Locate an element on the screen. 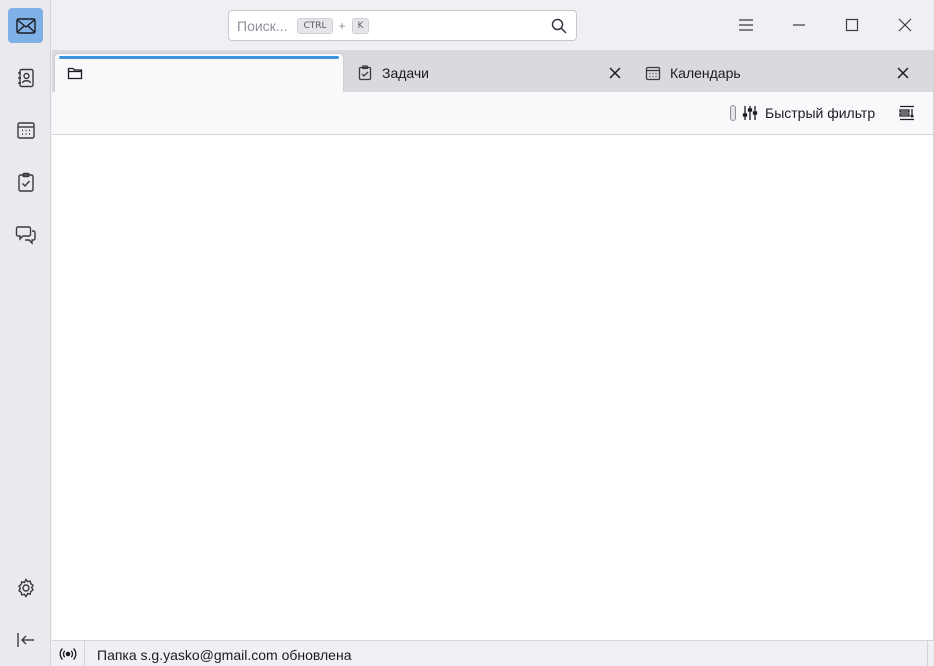 The height and width of the screenshot is (666, 934). tab-calendar: Календарь is located at coordinates (777, 73).